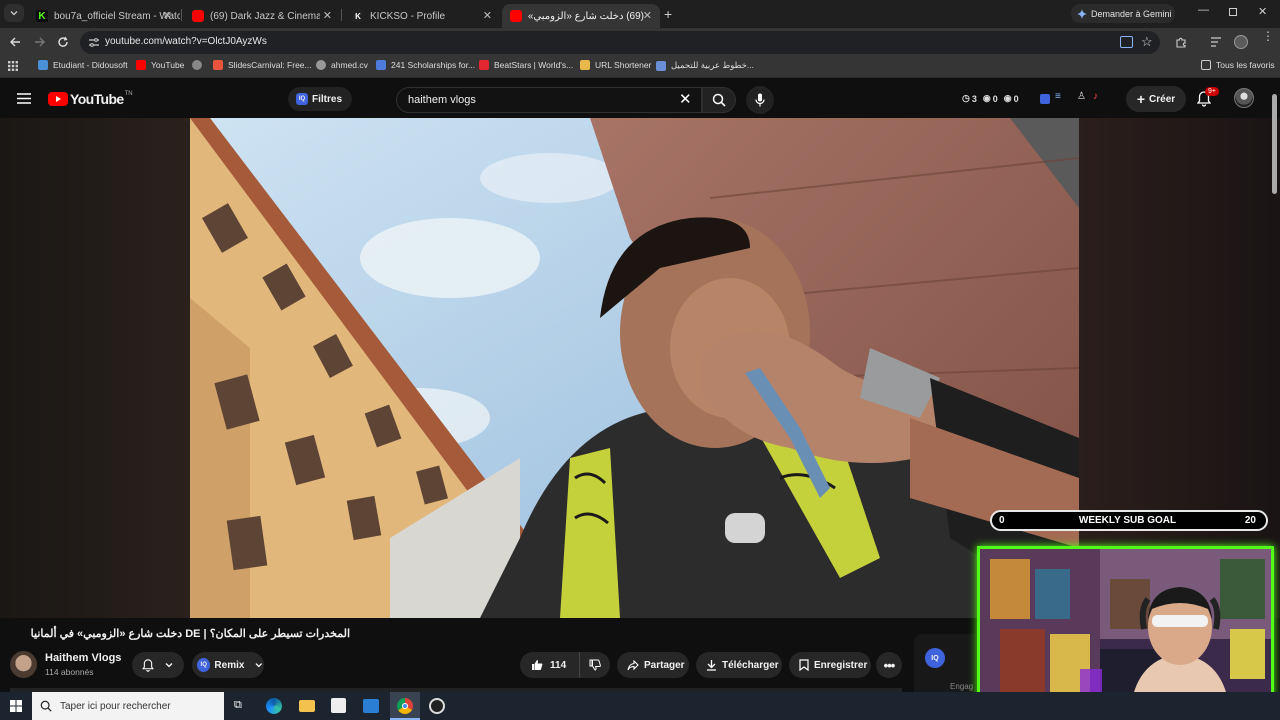  What do you see at coordinates (1126, 42) in the screenshot?
I see `install-app-icon` at bounding box center [1126, 42].